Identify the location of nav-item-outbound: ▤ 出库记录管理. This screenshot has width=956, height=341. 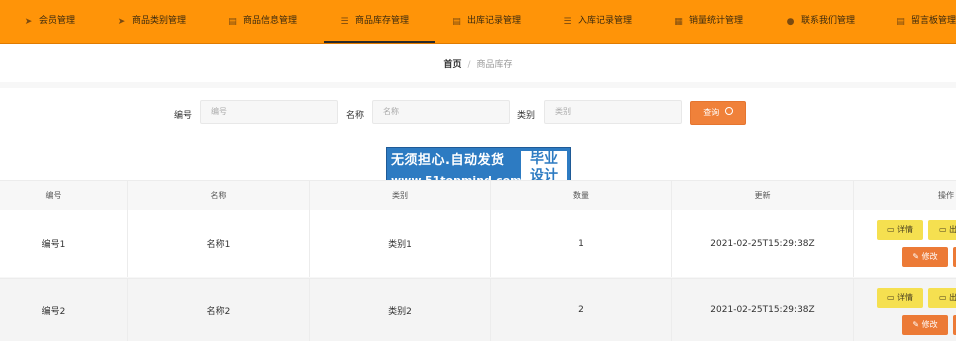
(486, 21).